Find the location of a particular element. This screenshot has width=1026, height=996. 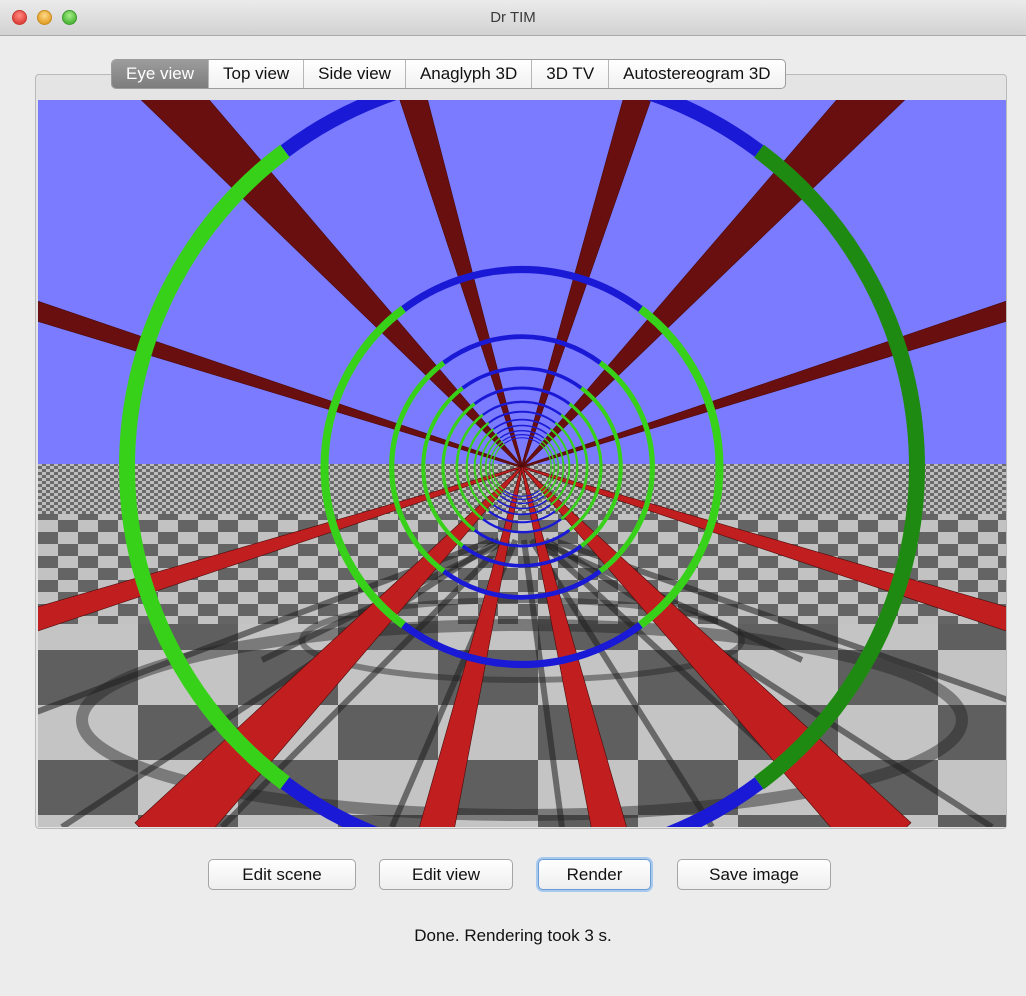

tab-eye-view: Eye view is located at coordinates (160, 74).